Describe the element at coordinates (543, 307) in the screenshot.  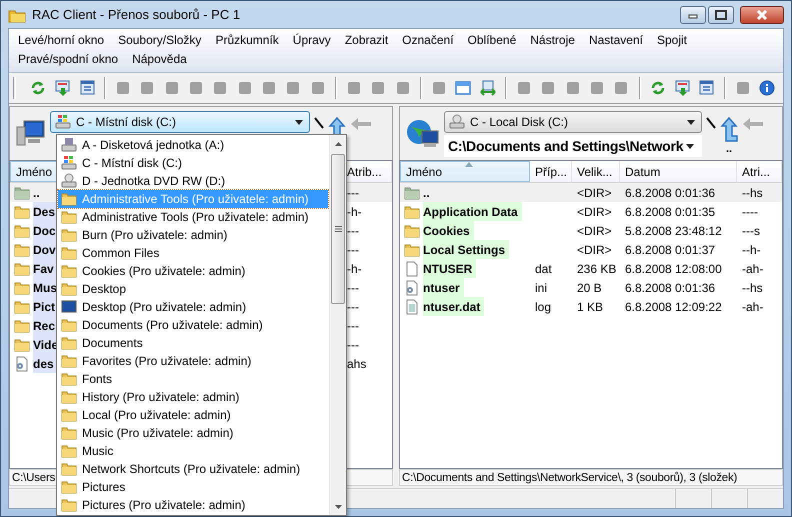
I see `table-cell-text: log` at that location.